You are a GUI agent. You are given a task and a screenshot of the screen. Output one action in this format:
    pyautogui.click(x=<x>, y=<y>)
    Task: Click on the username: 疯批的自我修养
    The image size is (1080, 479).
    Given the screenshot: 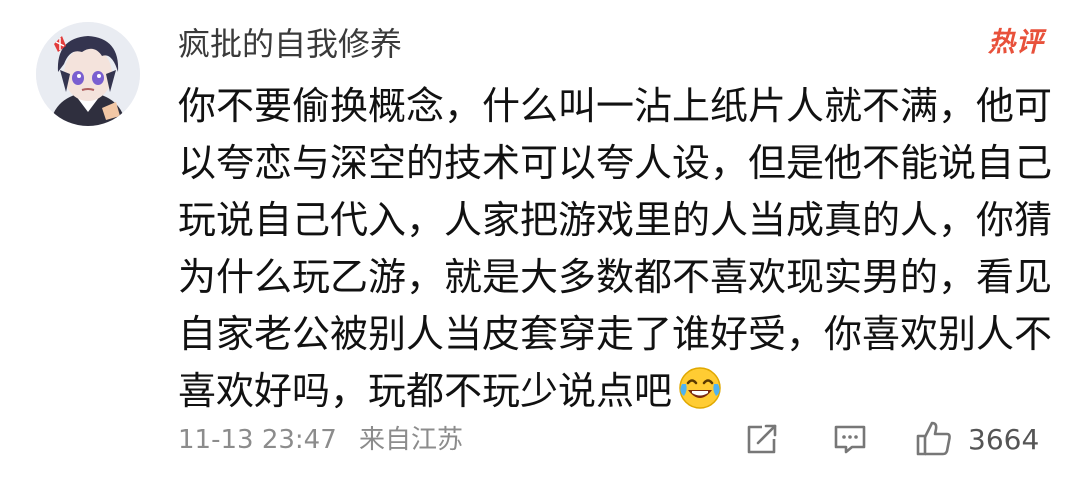 What is the action you would take?
    pyautogui.click(x=290, y=44)
    